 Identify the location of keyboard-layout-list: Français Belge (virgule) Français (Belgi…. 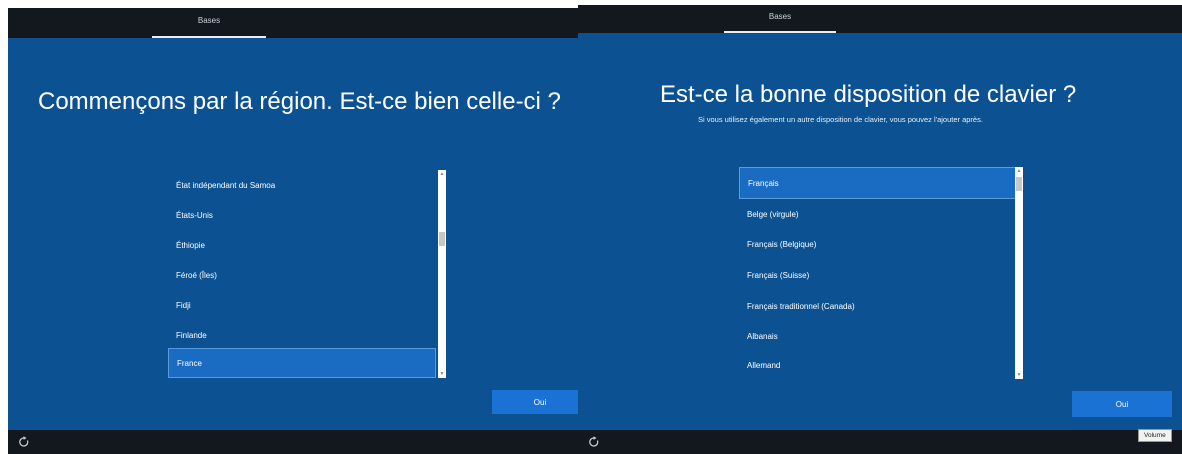
(884, 273).